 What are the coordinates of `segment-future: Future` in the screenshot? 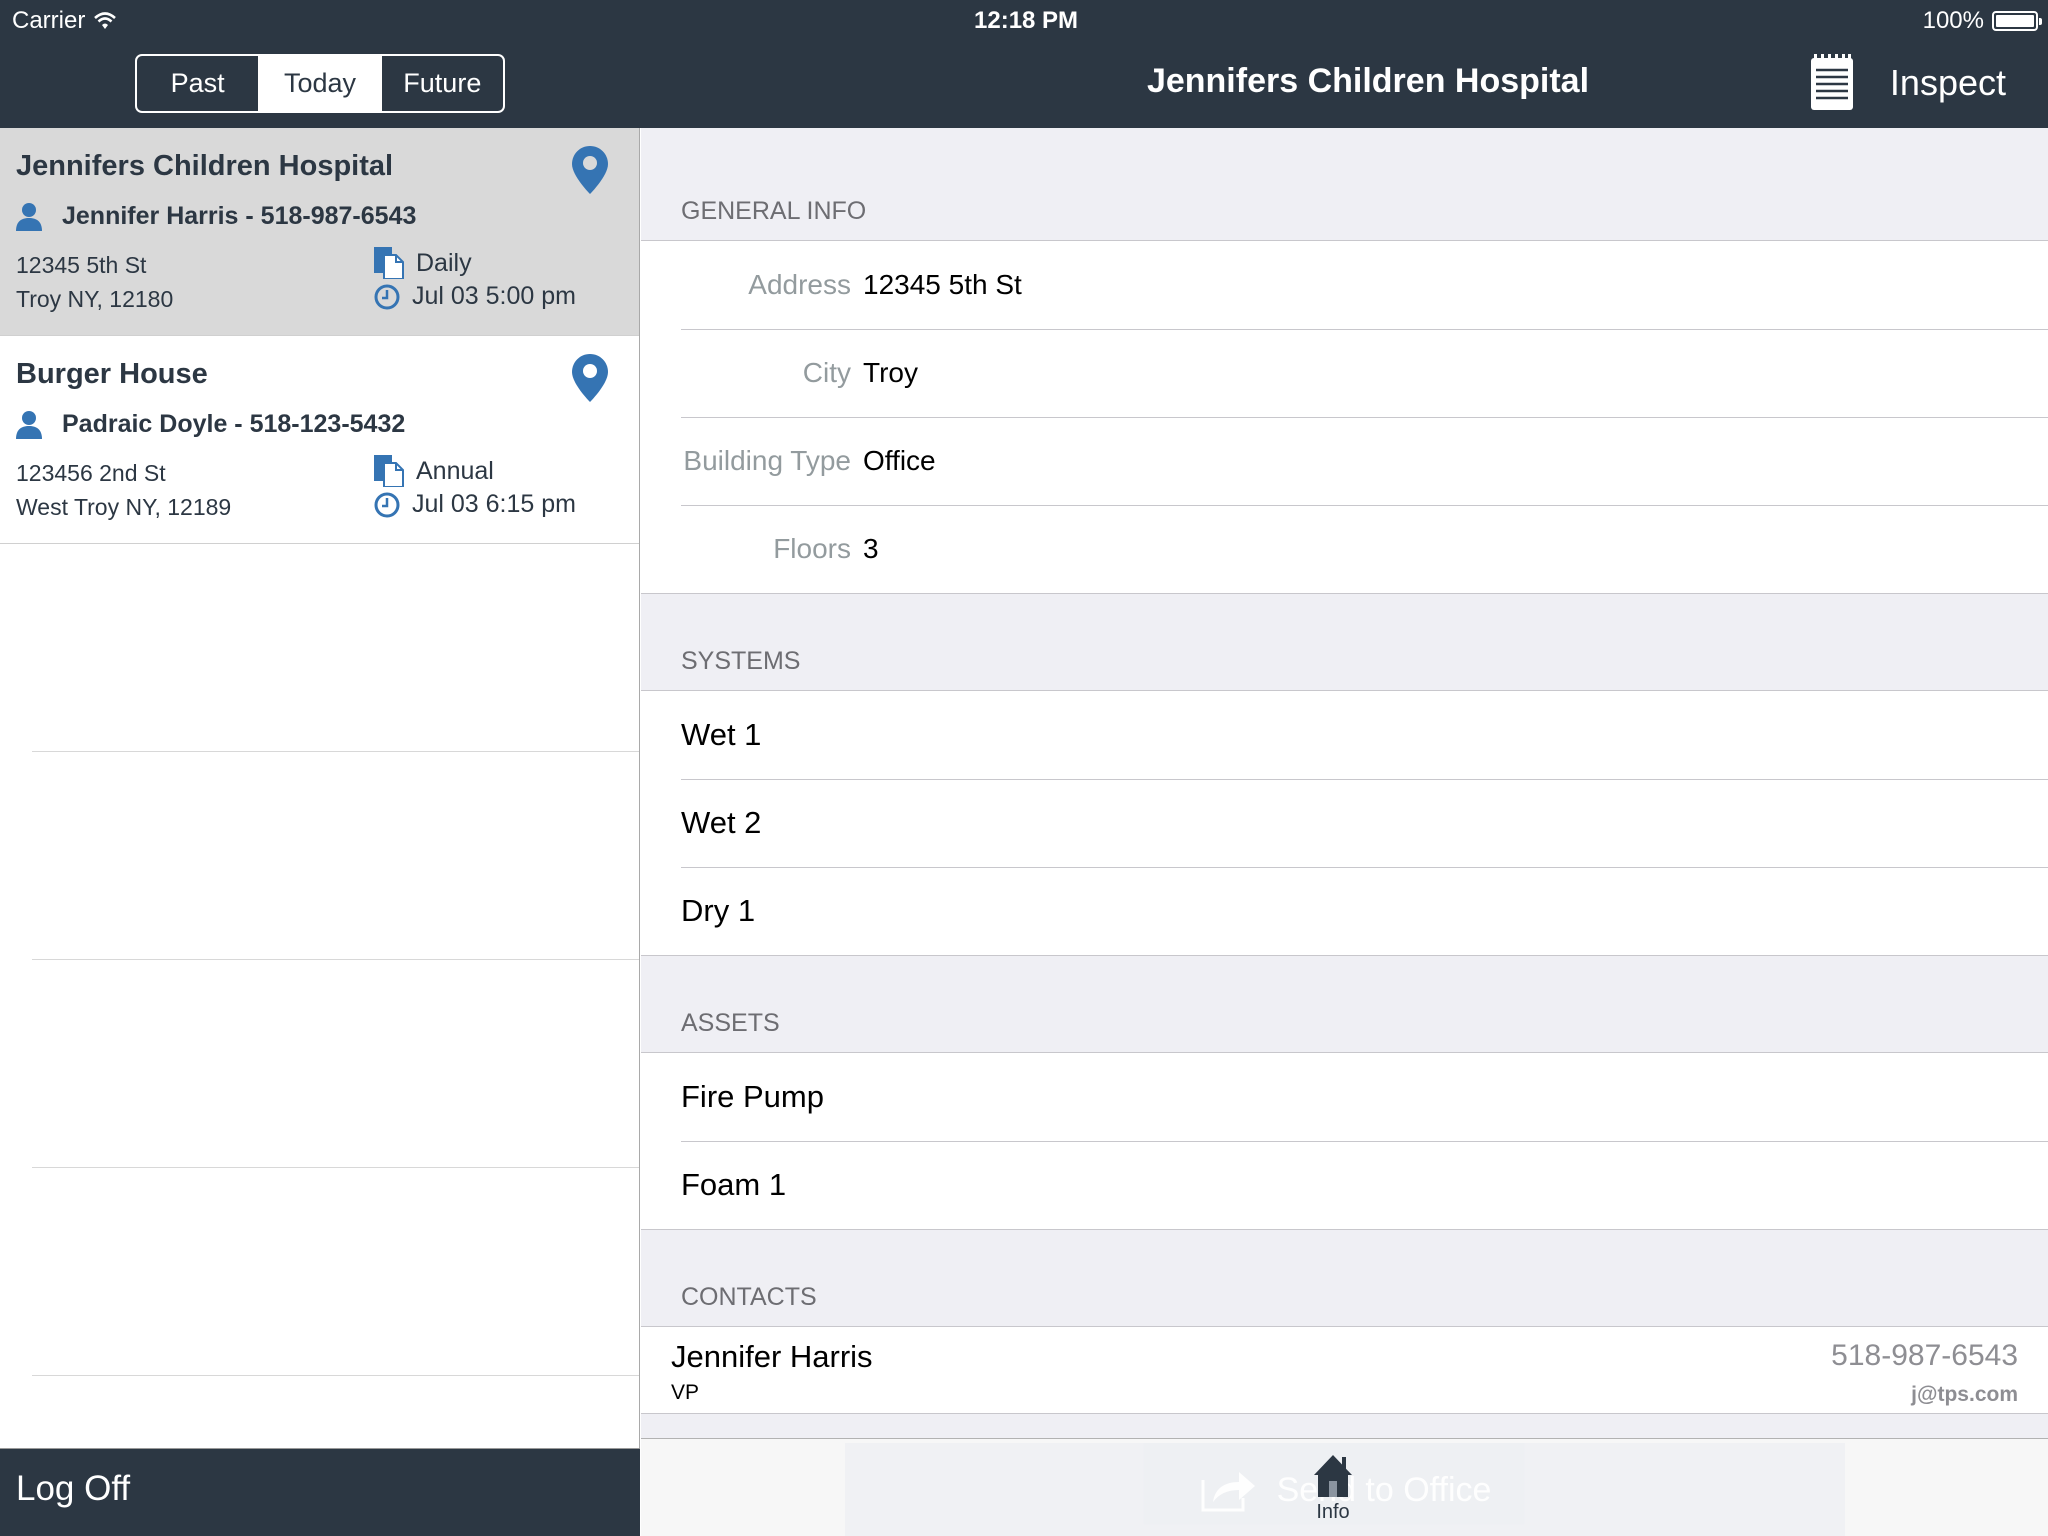 It's located at (441, 83).